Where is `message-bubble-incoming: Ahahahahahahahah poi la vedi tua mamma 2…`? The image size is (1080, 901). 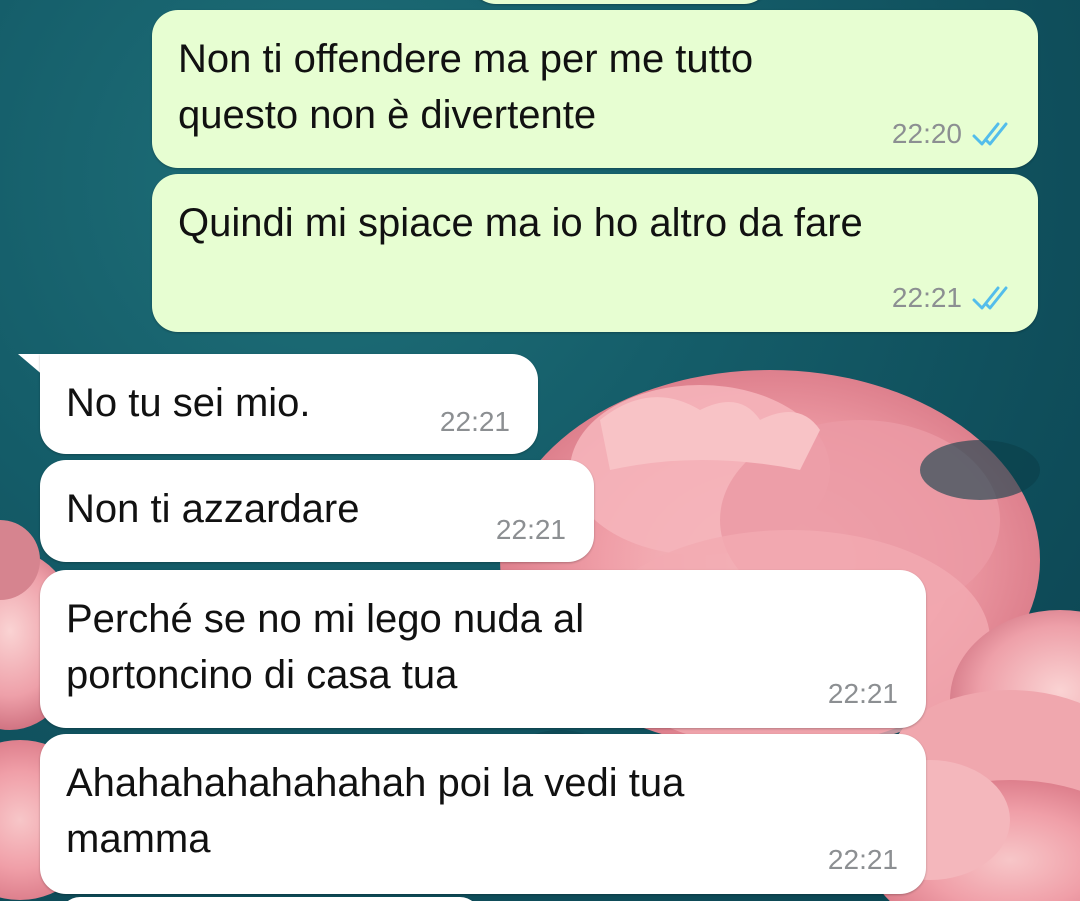
message-bubble-incoming: Ahahahahahahahah poi la vedi tua mamma 2… is located at coordinates (483, 814).